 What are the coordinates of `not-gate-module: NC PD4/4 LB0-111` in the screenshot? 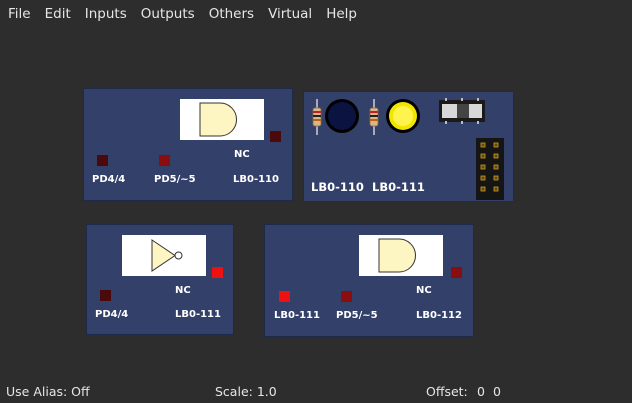 It's located at (160, 279).